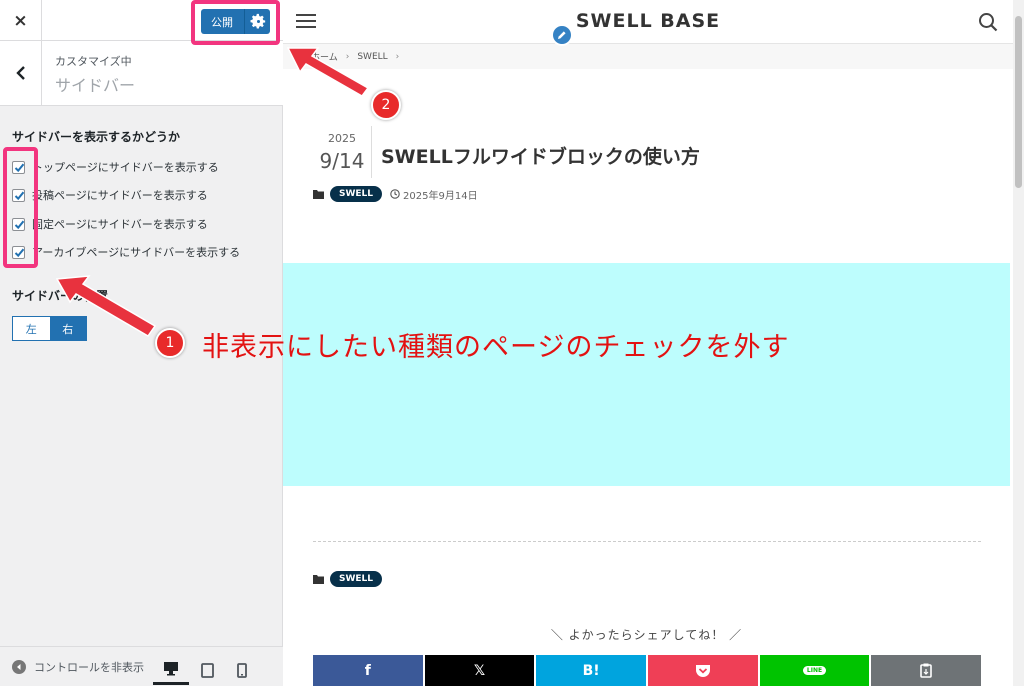 This screenshot has width=1024, height=686. Describe the element at coordinates (120, 195) in the screenshot. I see `checkbox-label: 投稿ページにサイドバーを表示する` at that location.